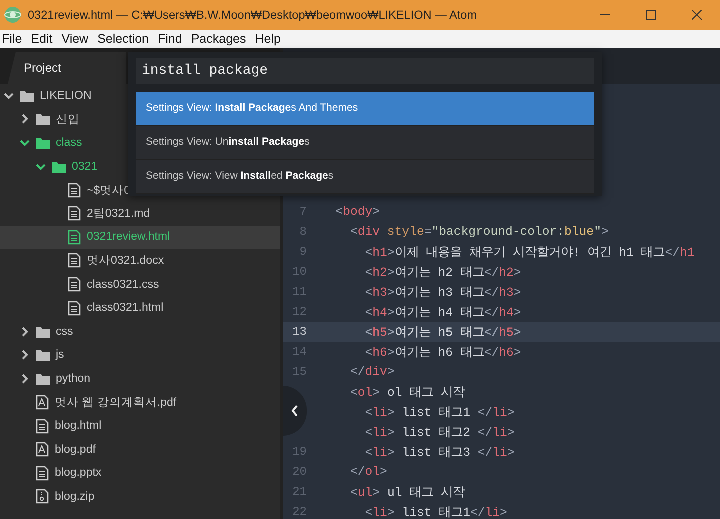  I want to click on code-line: <li> list 태그1 </li>, so click(439, 412).